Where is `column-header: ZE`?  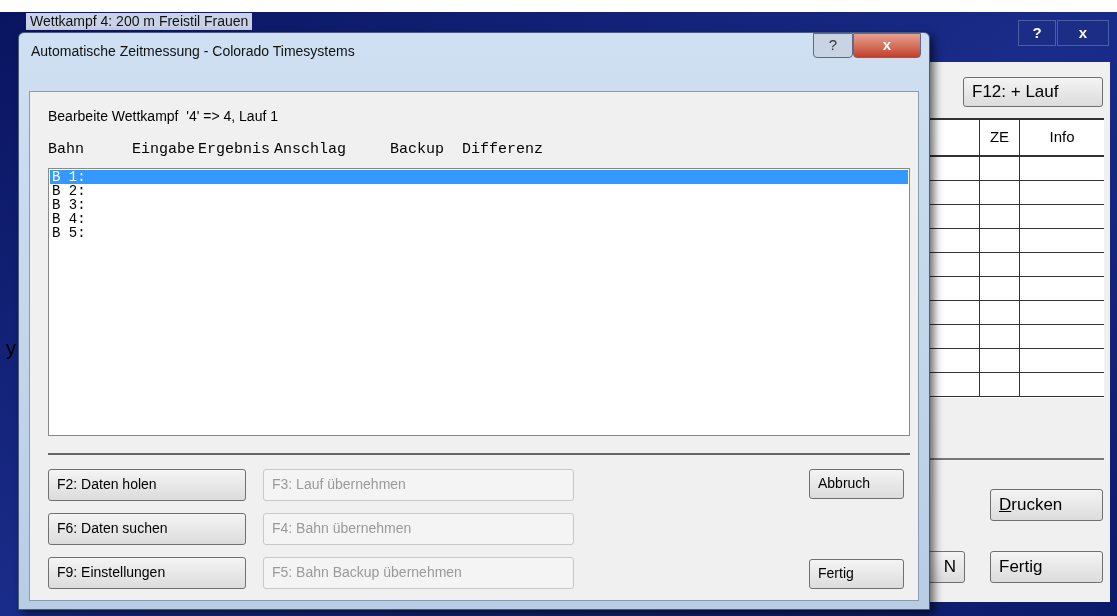
column-header: ZE is located at coordinates (1000, 137).